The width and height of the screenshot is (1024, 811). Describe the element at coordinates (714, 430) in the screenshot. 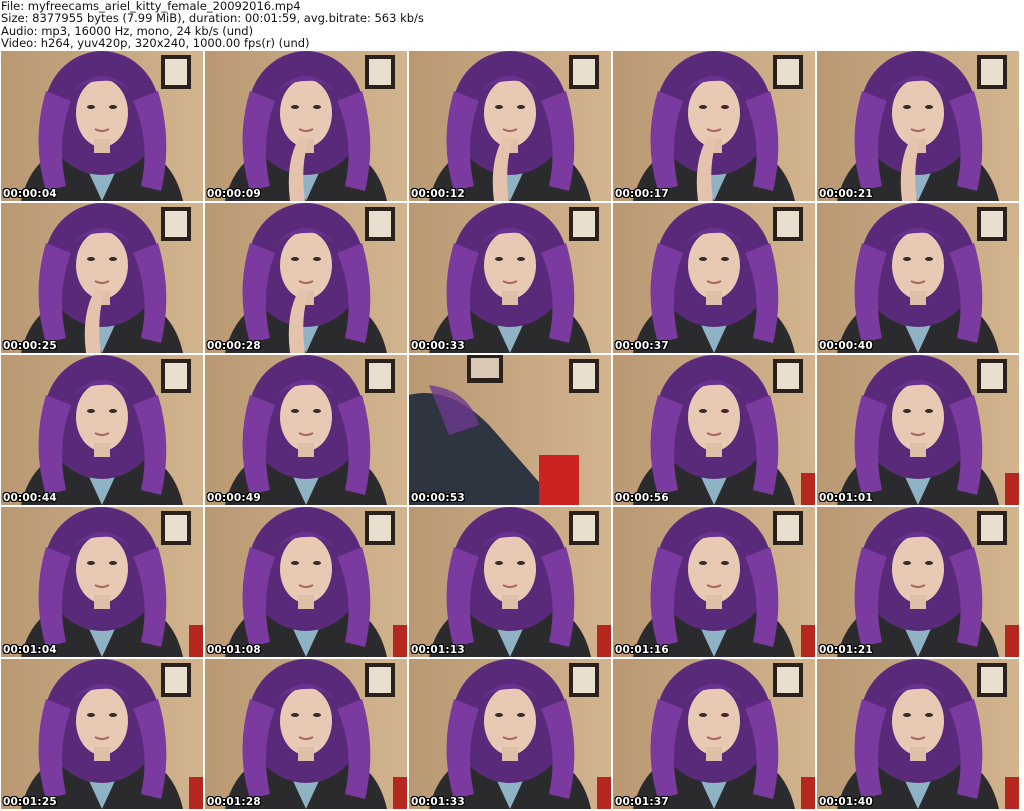

I see `video-thumbnail: 00:00:56` at that location.